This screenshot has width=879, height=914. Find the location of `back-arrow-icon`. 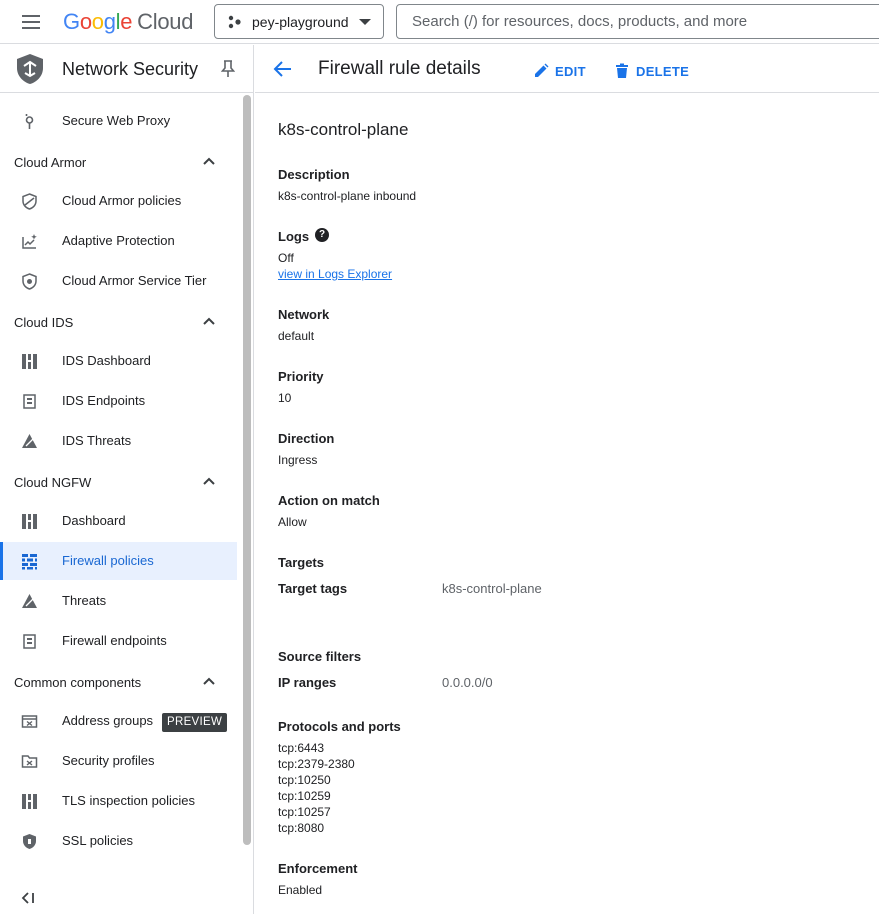

back-arrow-icon is located at coordinates (283, 69).